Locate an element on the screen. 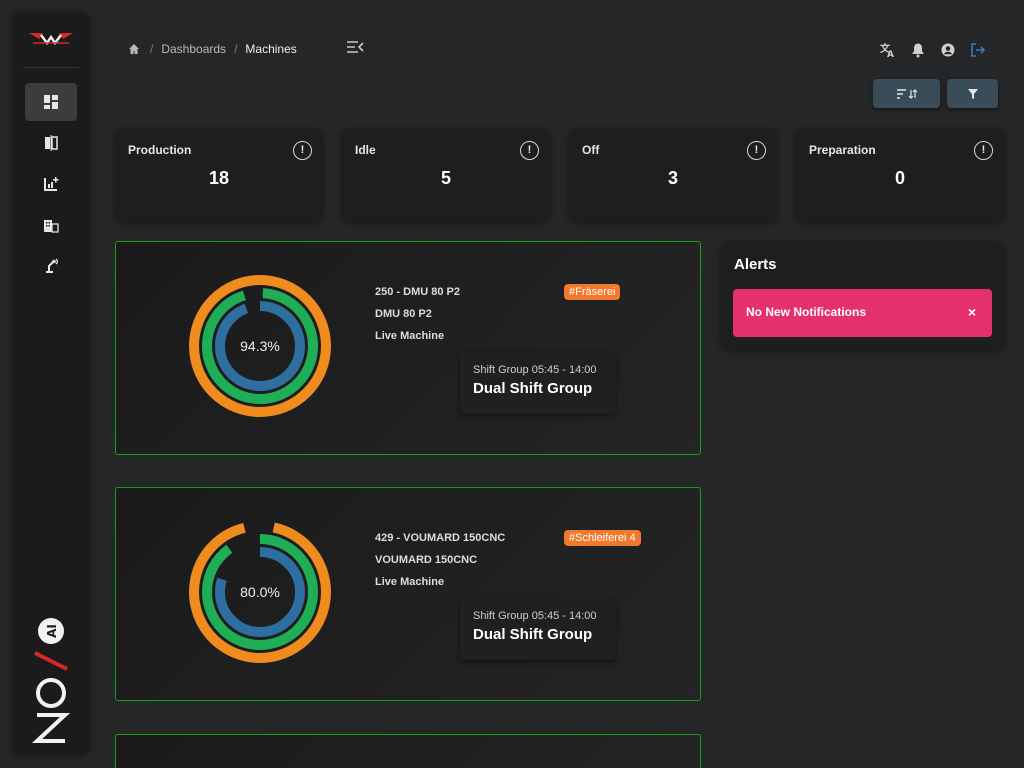 The width and height of the screenshot is (1024, 768). svg-text: AI is located at coordinates (52, 631).